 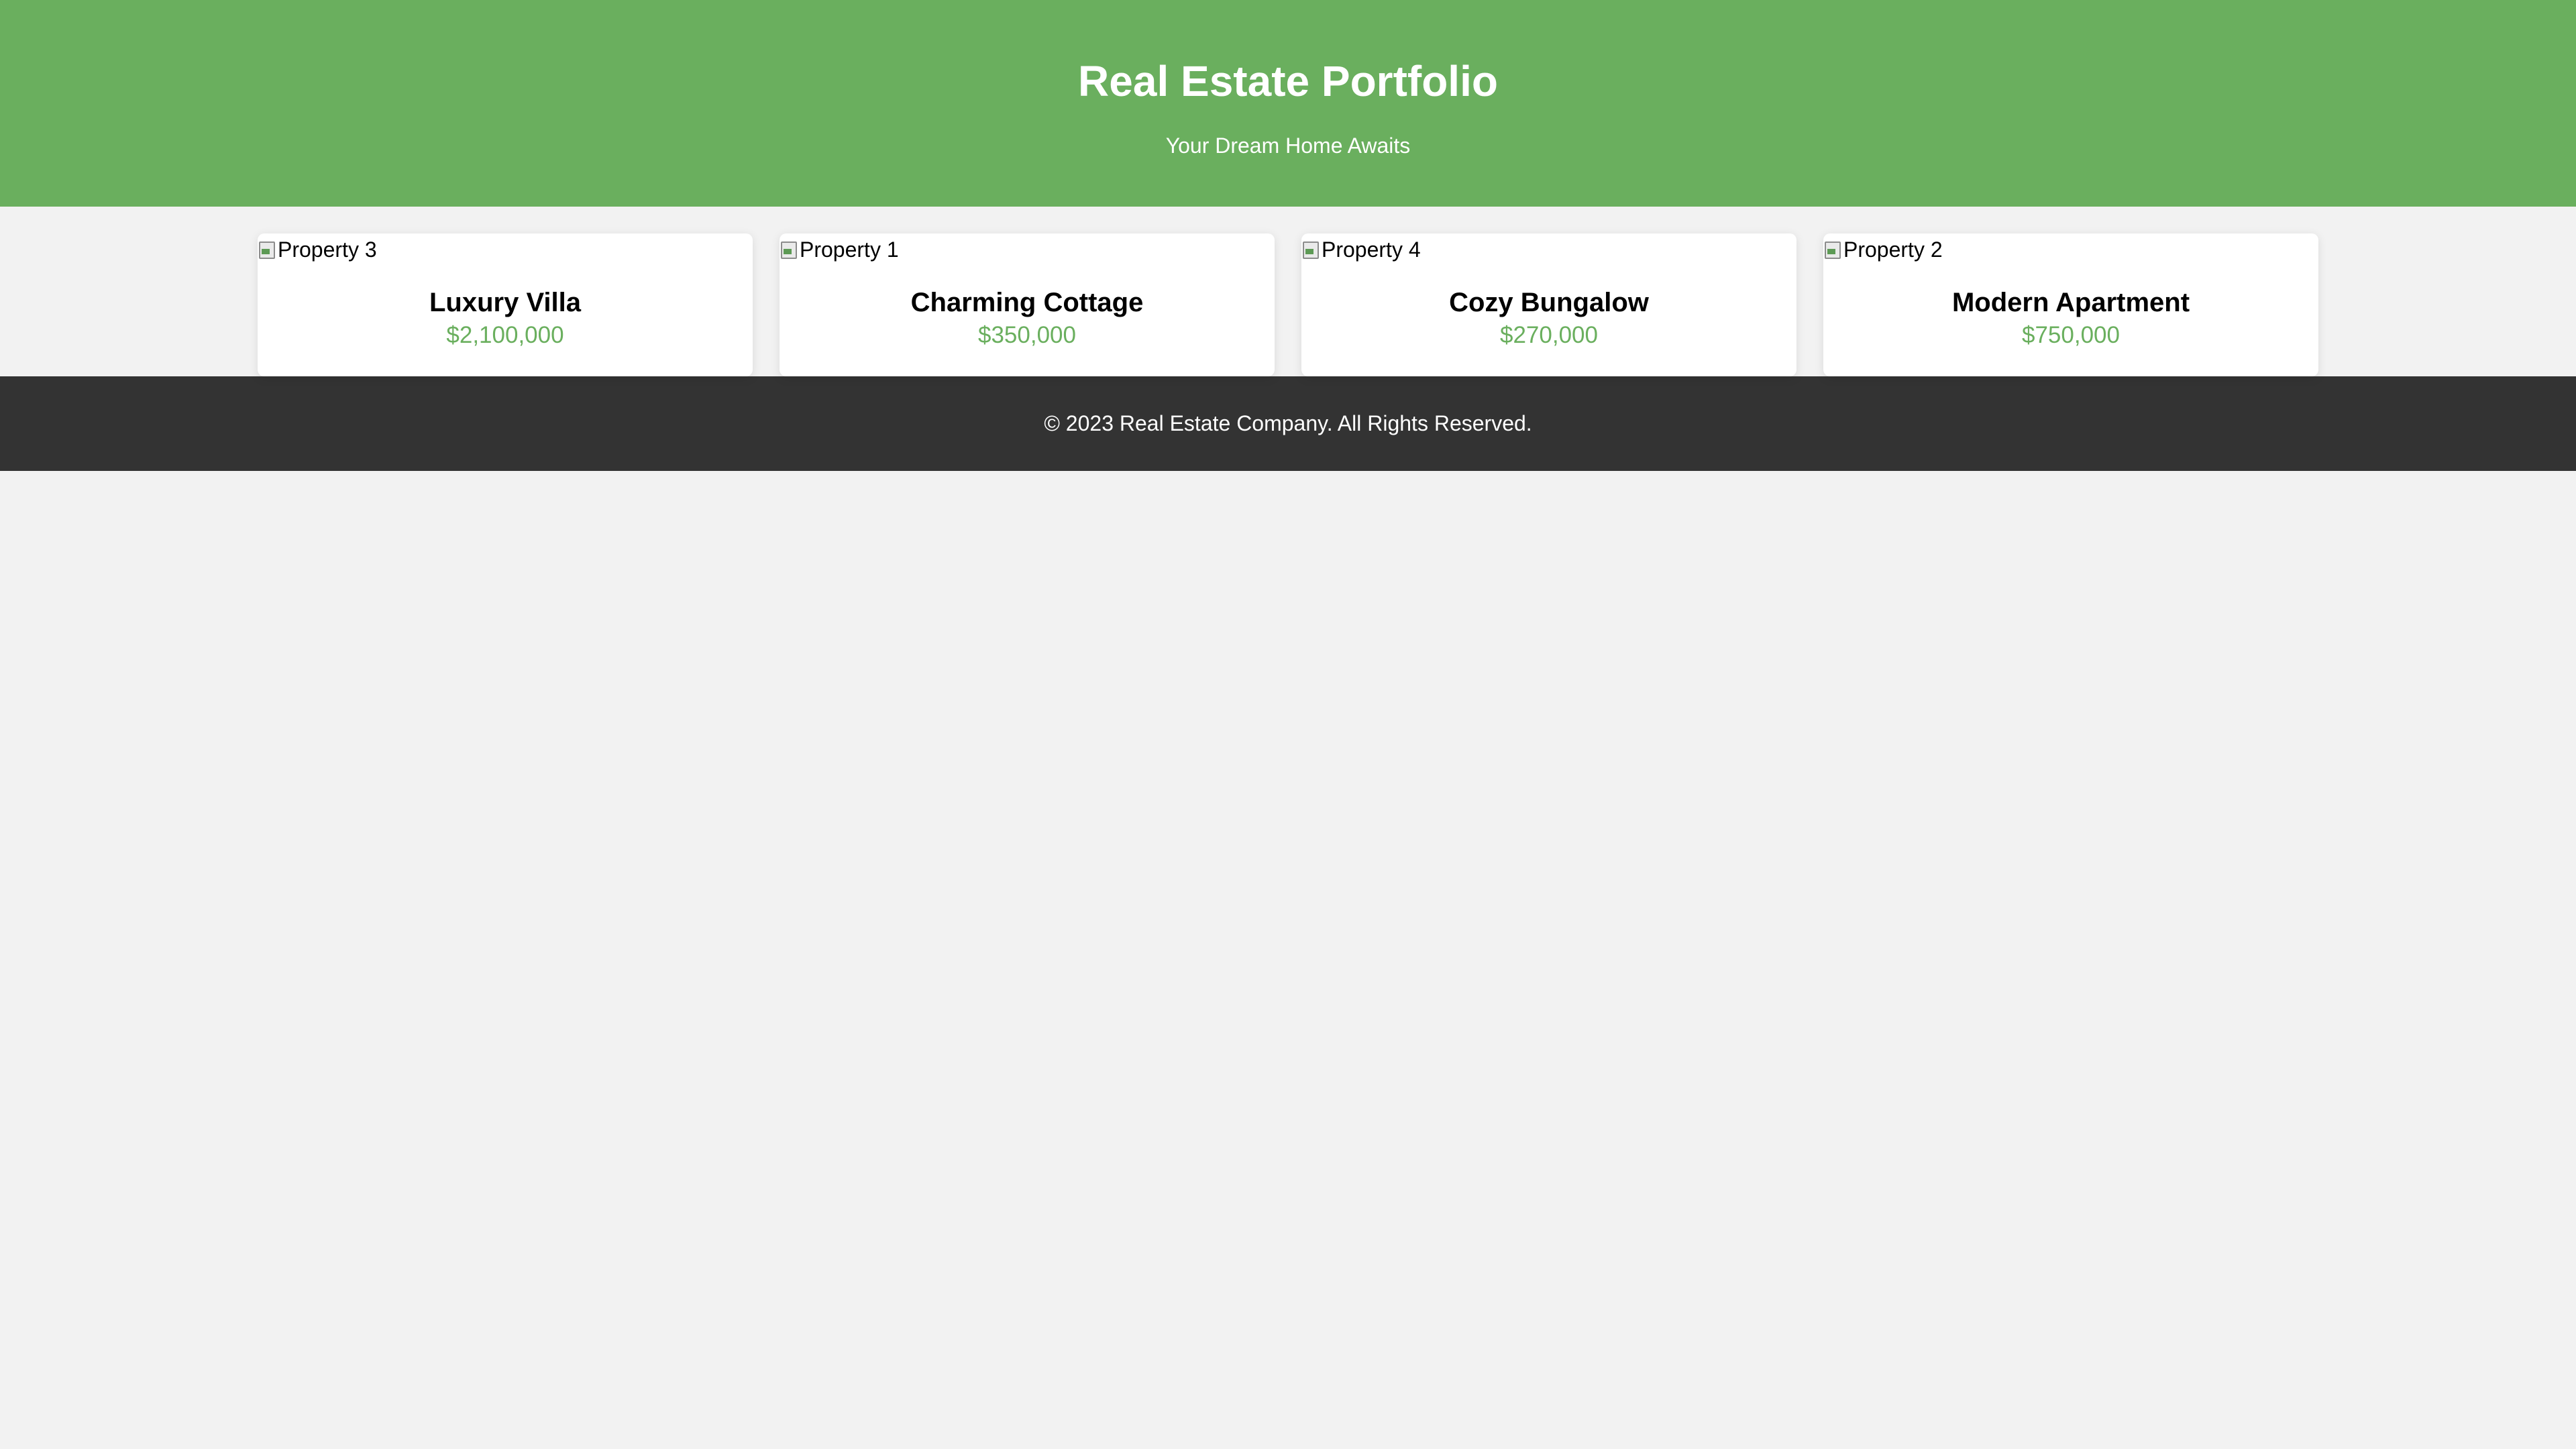 I want to click on property-image: Property 4, so click(x=1361, y=249).